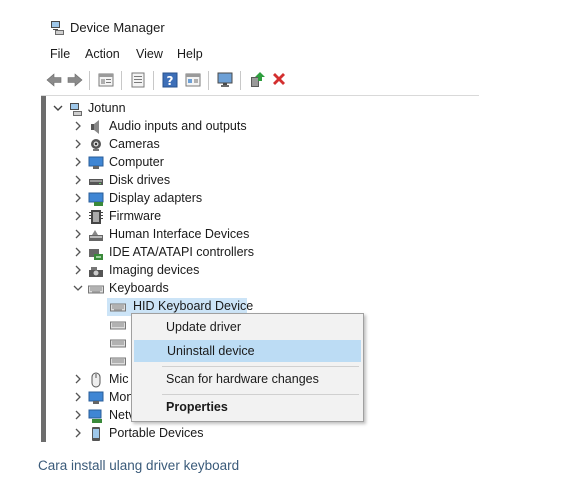  I want to click on tree-item-label: Human Interface Devices, so click(179, 234).